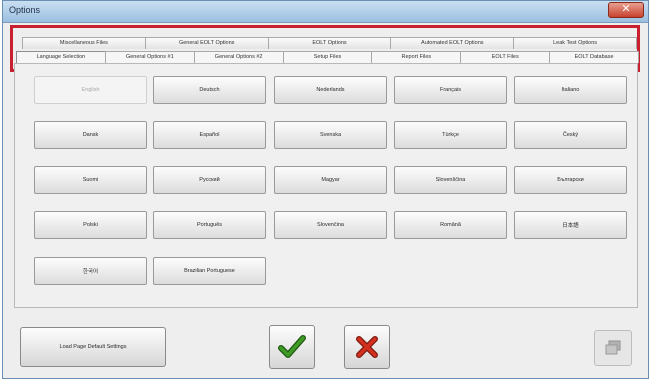 This screenshot has height=381, width=651. Describe the element at coordinates (90, 225) in the screenshot. I see `language-button-polski: Polski` at that location.